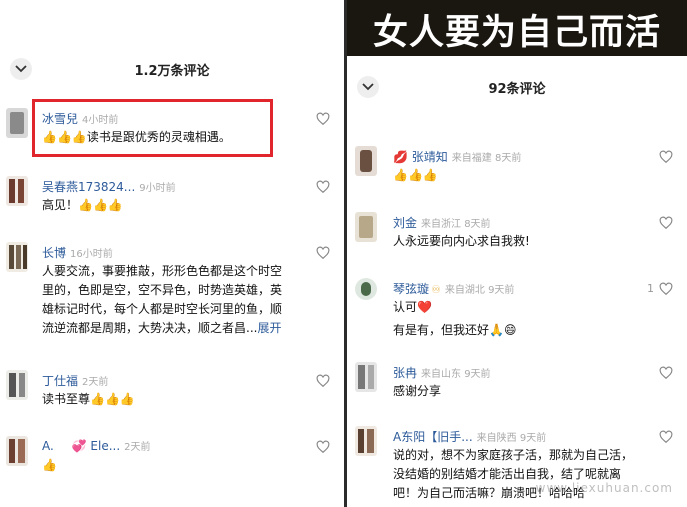 The width and height of the screenshot is (687, 507). I want to click on comment-text: 👍, so click(49, 465).